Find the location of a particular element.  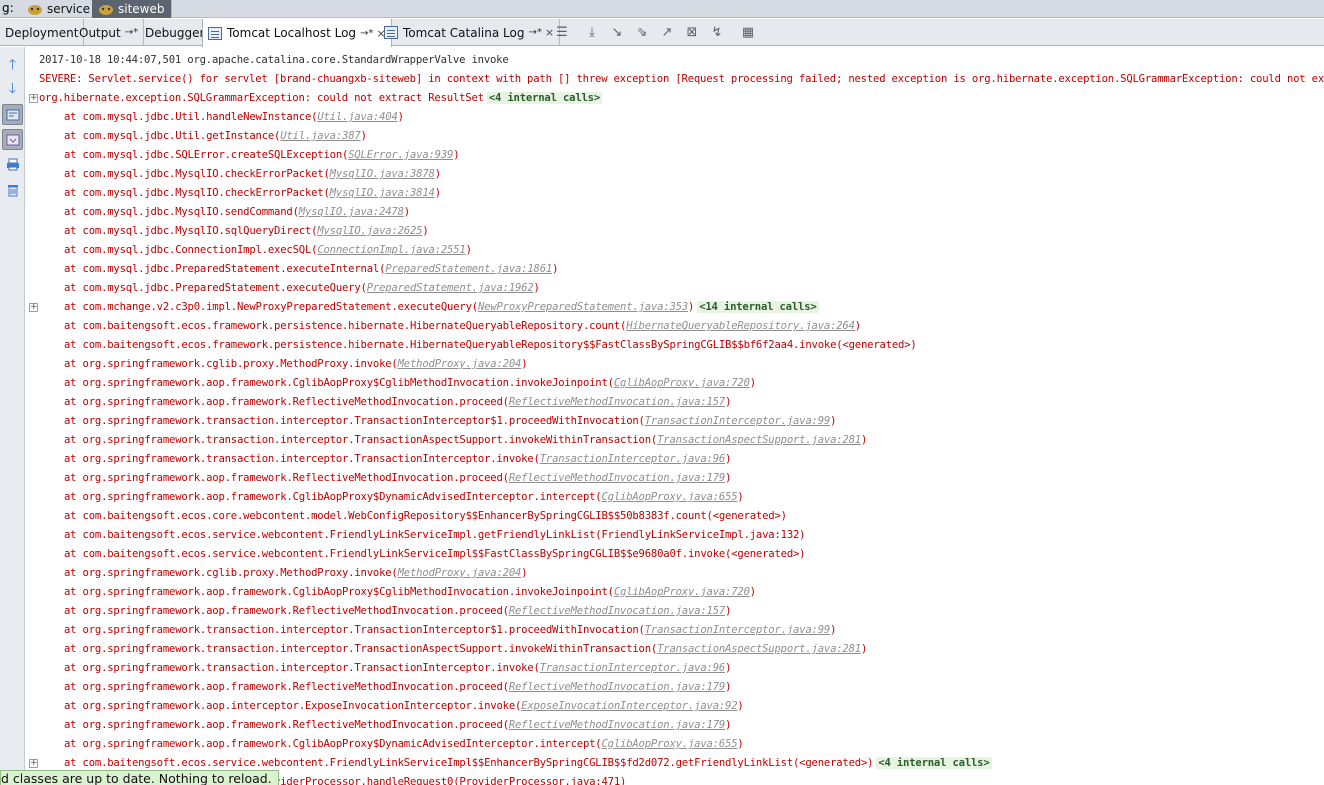

tab-output: Output →* is located at coordinates (109, 32).